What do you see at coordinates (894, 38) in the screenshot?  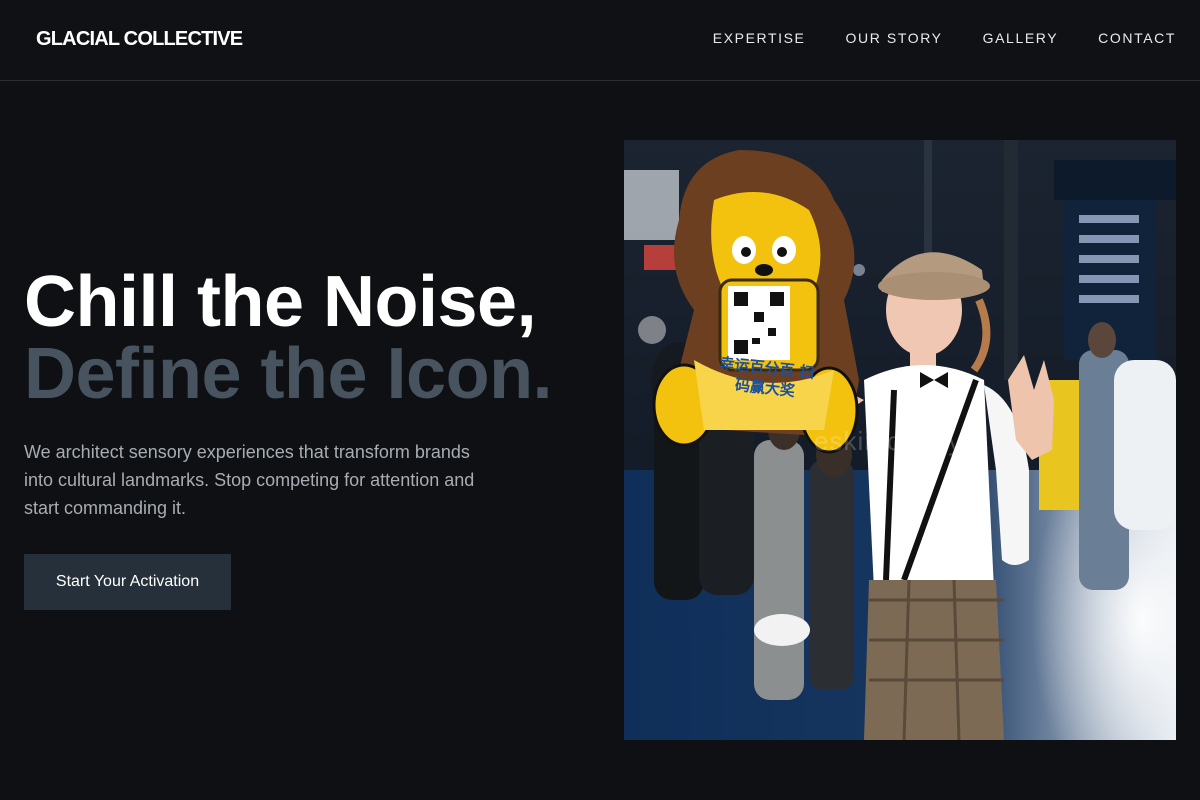 I see `nav-link-our-story: OUR STORY` at bounding box center [894, 38].